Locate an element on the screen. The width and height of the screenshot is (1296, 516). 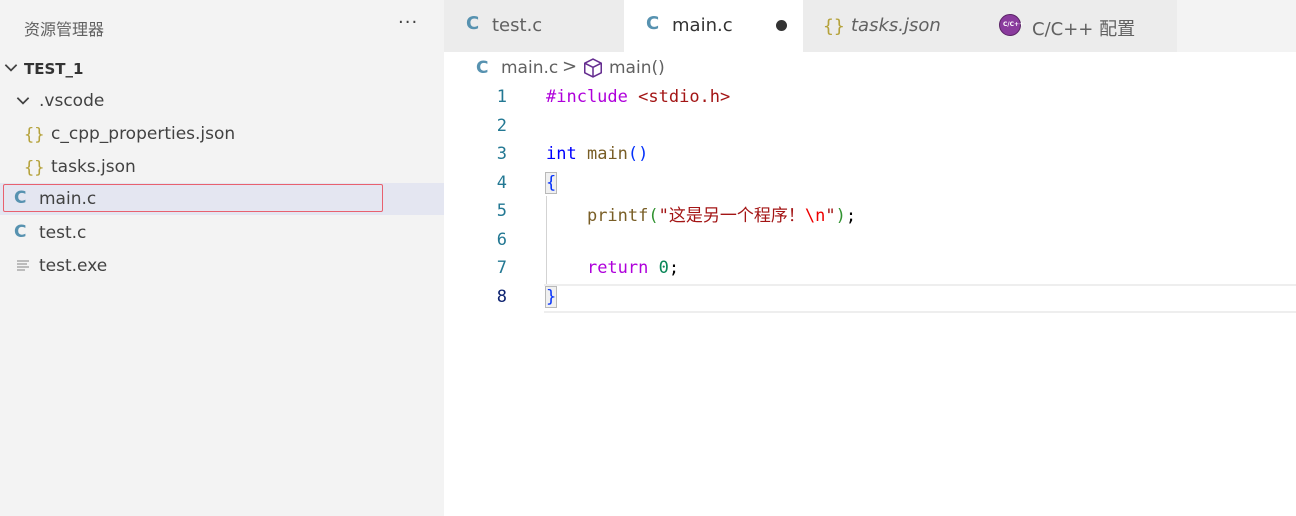
tree-item-label: test.exe is located at coordinates (73, 266).